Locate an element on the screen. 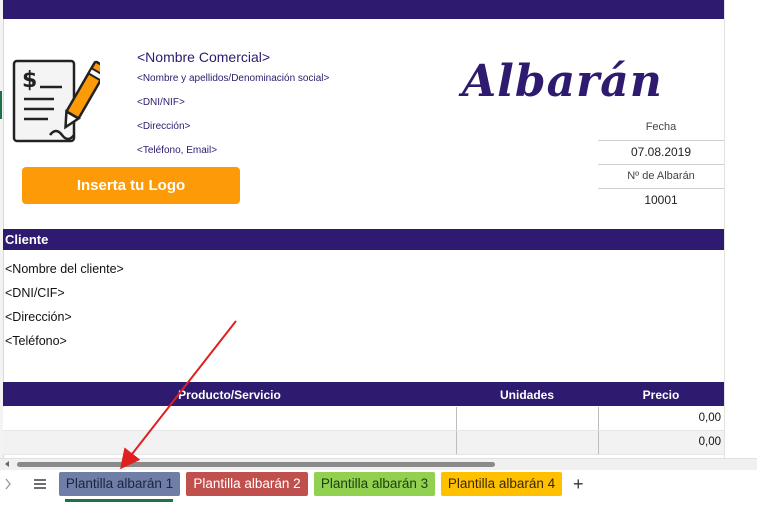 This screenshot has width=757, height=507. client-name: <Nombre del cliente> is located at coordinates (64, 269).